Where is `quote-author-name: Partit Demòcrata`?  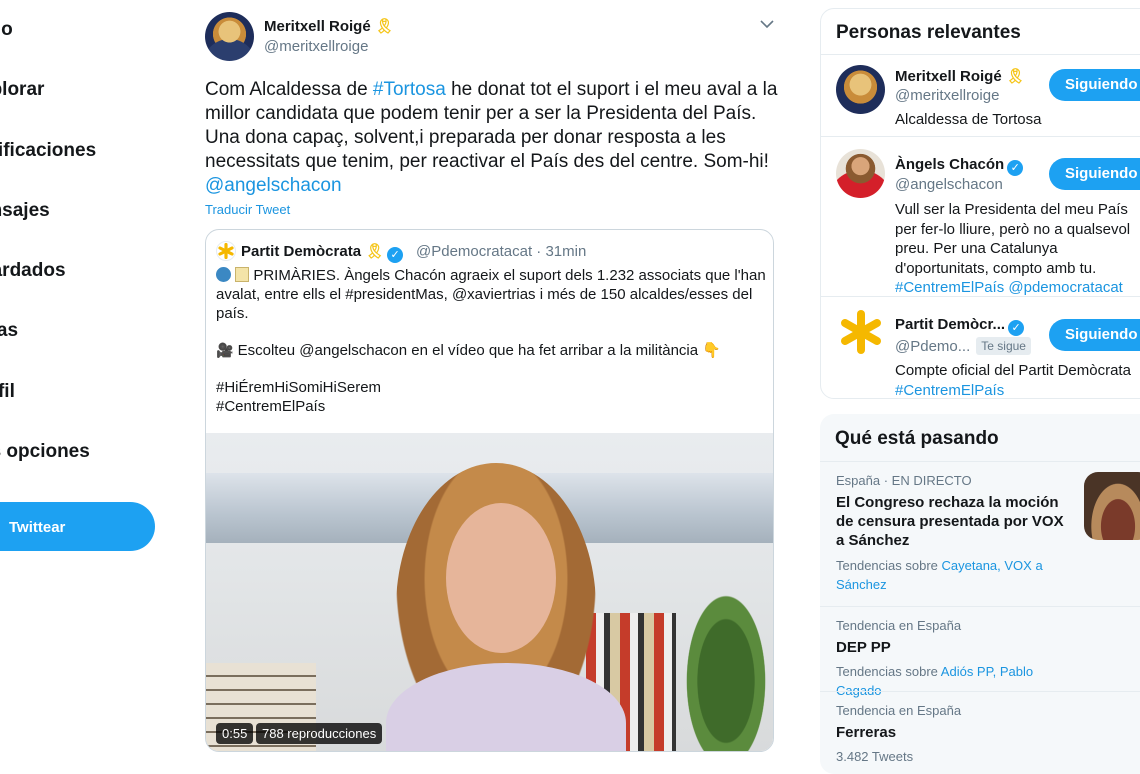
quote-author-name: Partit Demòcrata is located at coordinates (301, 251).